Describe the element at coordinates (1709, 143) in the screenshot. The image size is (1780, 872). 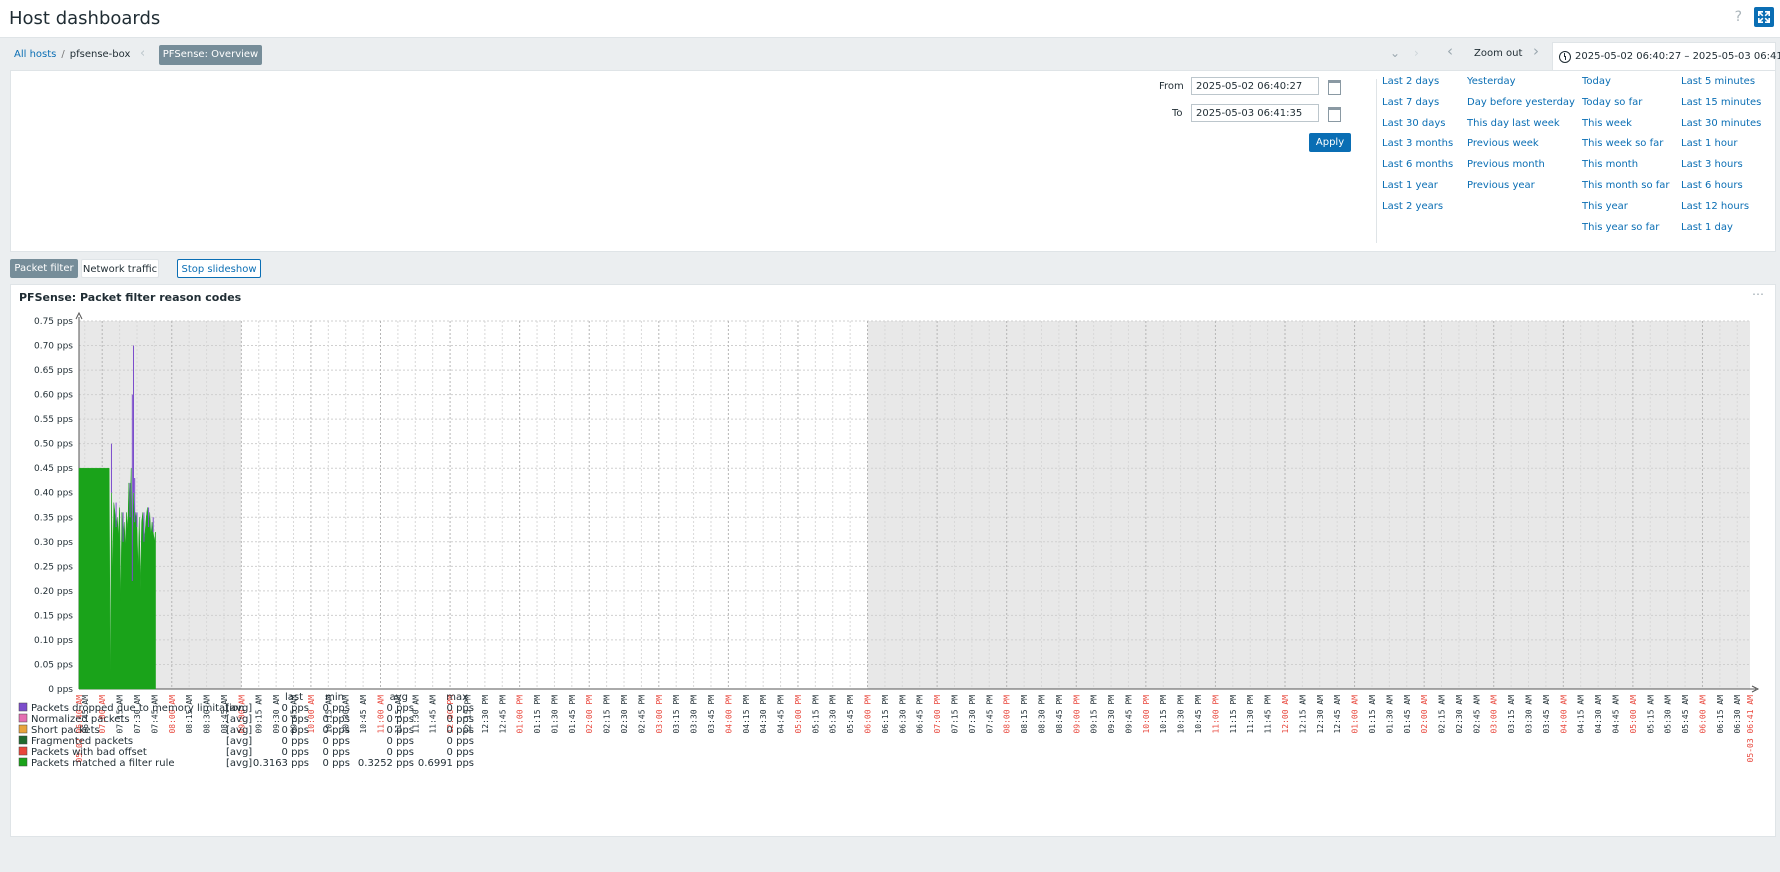
I see `quick-range-link: Last 1 hour` at that location.